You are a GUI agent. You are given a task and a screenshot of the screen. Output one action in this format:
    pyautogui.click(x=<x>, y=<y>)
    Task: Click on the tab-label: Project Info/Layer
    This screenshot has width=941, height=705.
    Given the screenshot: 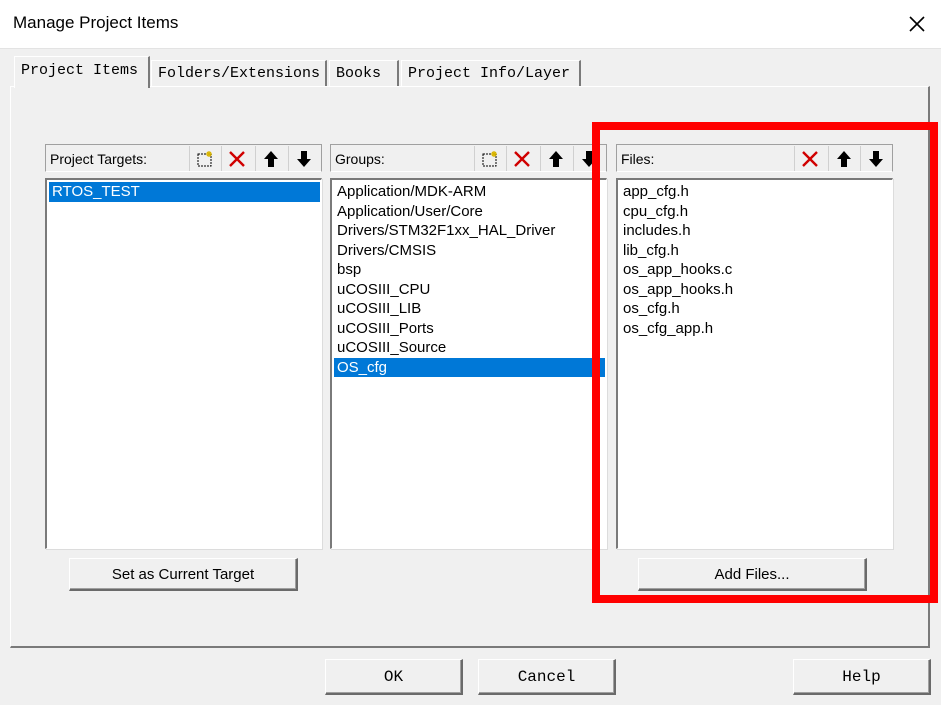 What is the action you would take?
    pyautogui.click(x=489, y=73)
    